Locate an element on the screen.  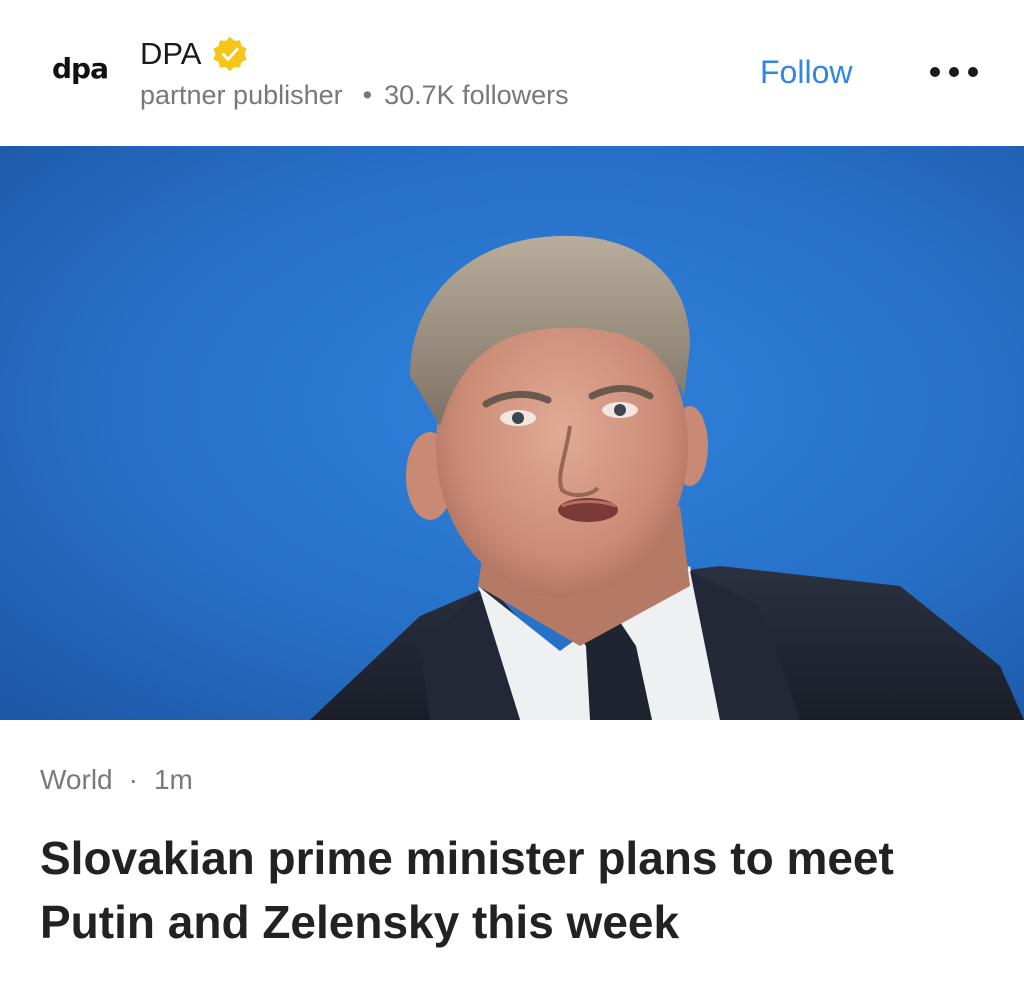
publisher-logo: dpa is located at coordinates (80, 68).